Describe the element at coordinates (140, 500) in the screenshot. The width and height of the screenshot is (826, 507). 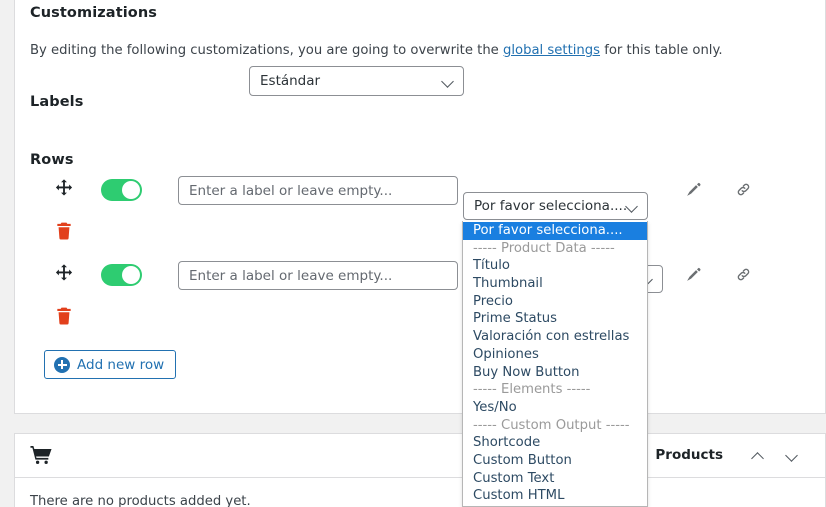
I see `products-empty-message: There are no products added yet.` at that location.